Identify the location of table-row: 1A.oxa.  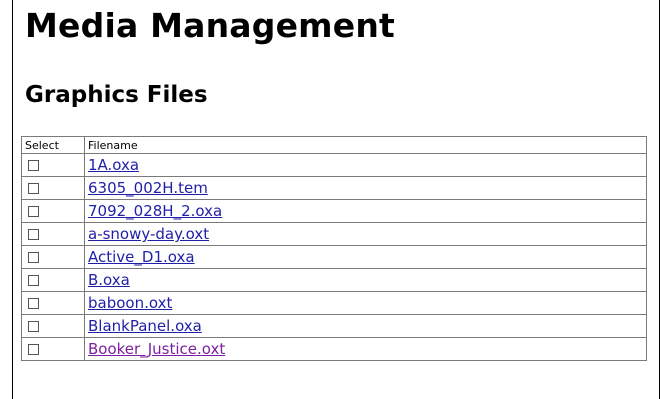
(334, 165).